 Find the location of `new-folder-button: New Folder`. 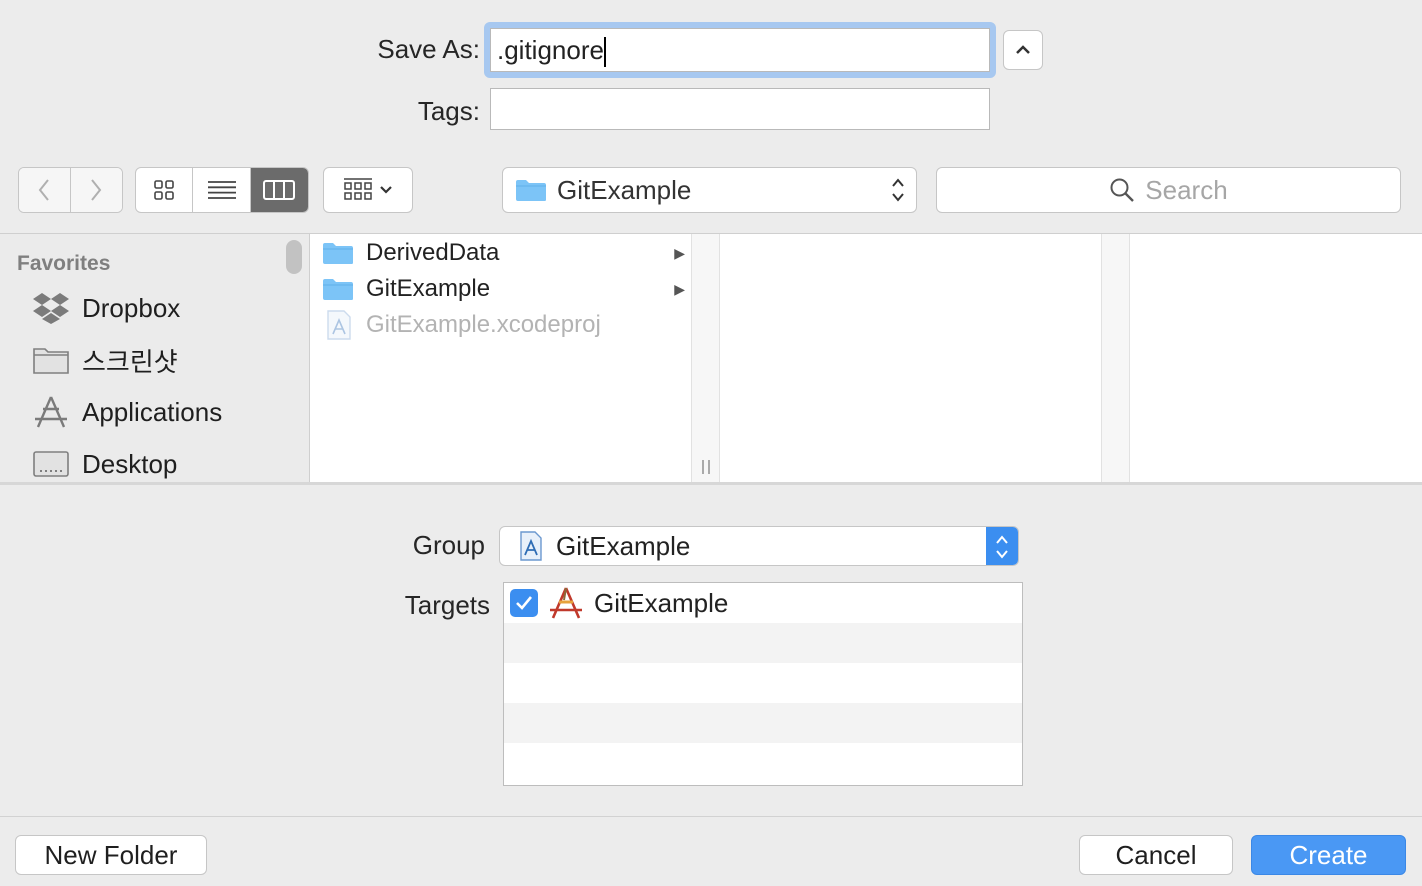

new-folder-button: New Folder is located at coordinates (111, 855).